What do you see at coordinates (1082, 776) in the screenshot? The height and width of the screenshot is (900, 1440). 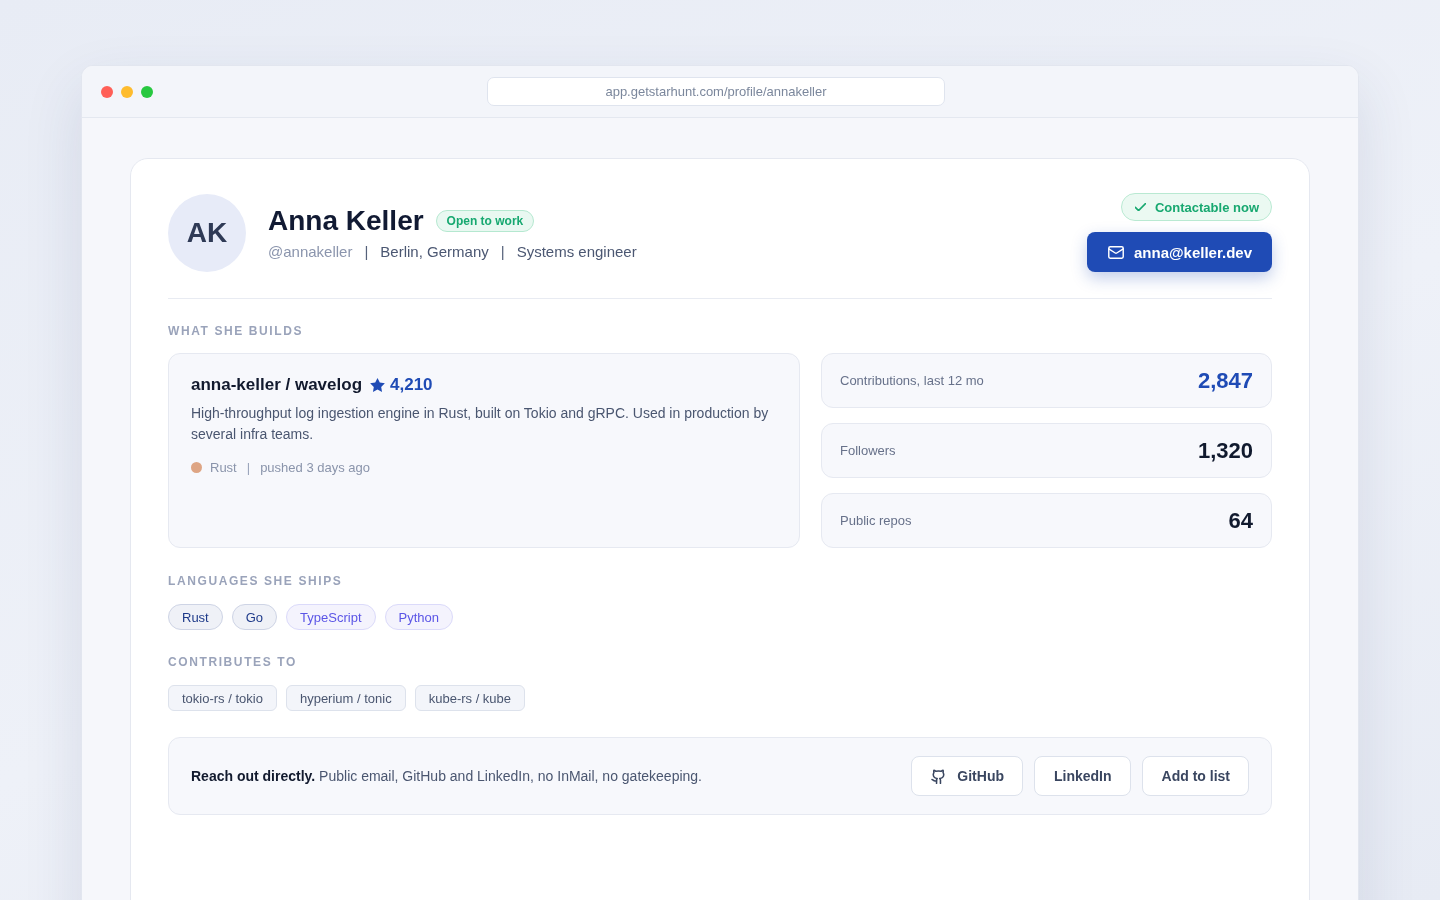 I see `action-button: LinkedIn` at bounding box center [1082, 776].